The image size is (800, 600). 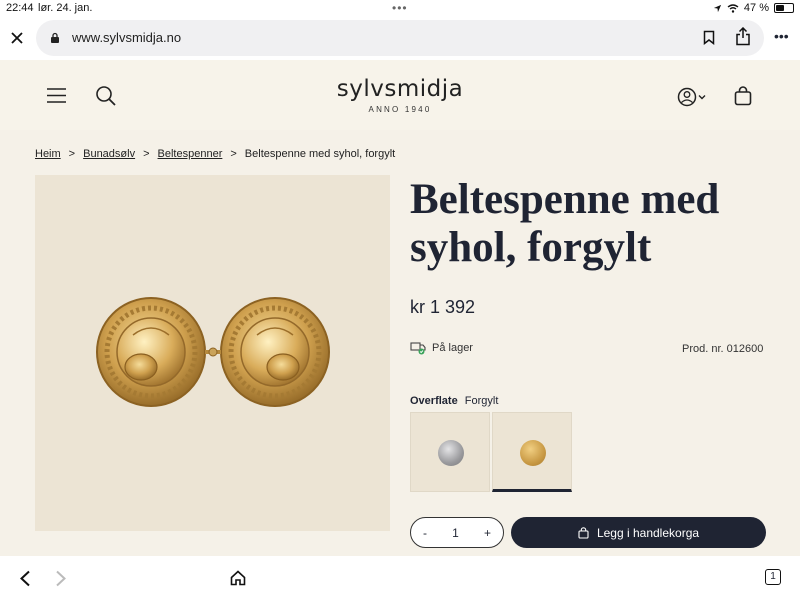 I want to click on wifi-icon, so click(x=733, y=8).